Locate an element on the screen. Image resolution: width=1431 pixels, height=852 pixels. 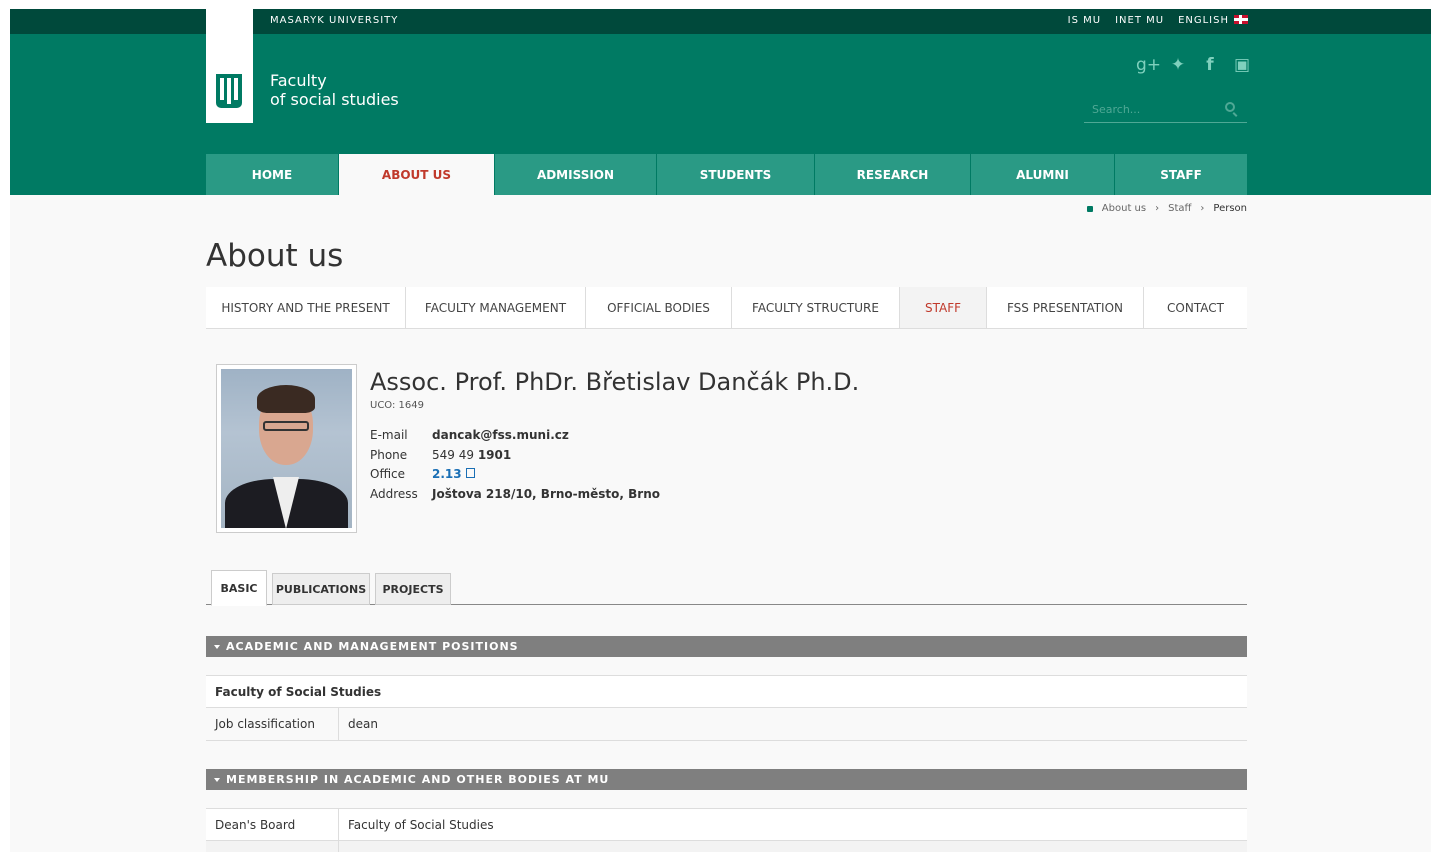
person-photo is located at coordinates (286, 448).